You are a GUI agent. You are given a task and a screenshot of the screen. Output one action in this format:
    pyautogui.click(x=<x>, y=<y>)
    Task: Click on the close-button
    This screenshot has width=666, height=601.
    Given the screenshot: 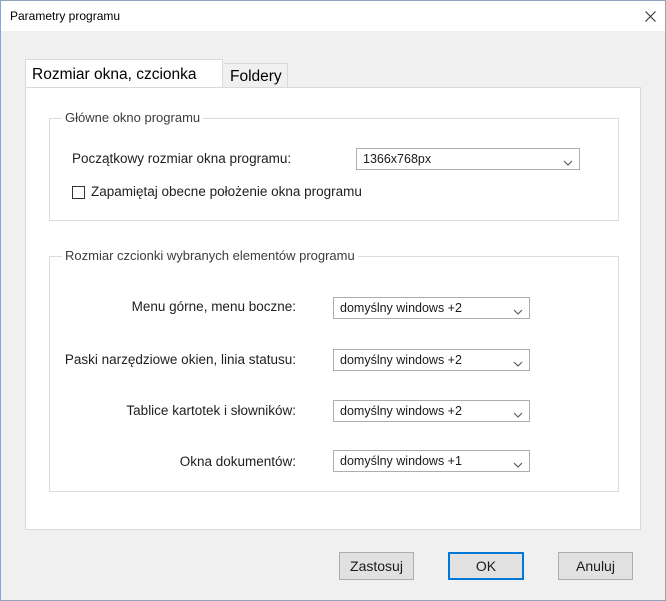 What is the action you would take?
    pyautogui.click(x=650, y=16)
    